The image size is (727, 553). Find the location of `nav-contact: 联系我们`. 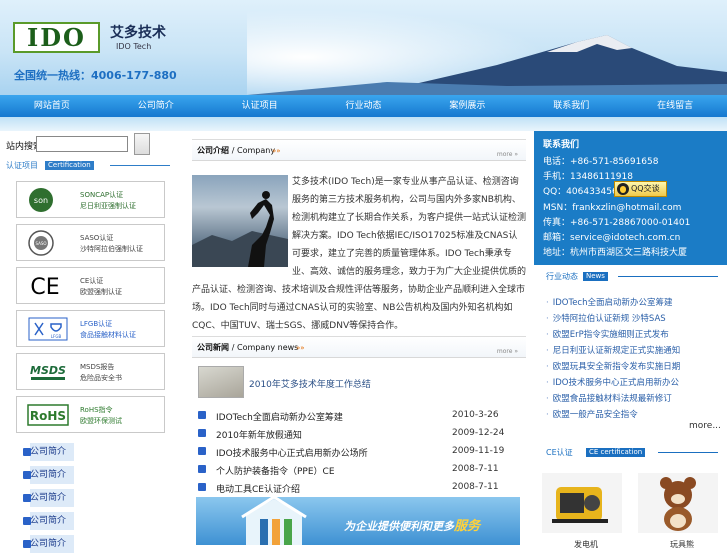

nav-contact: 联系我们 is located at coordinates (571, 106).